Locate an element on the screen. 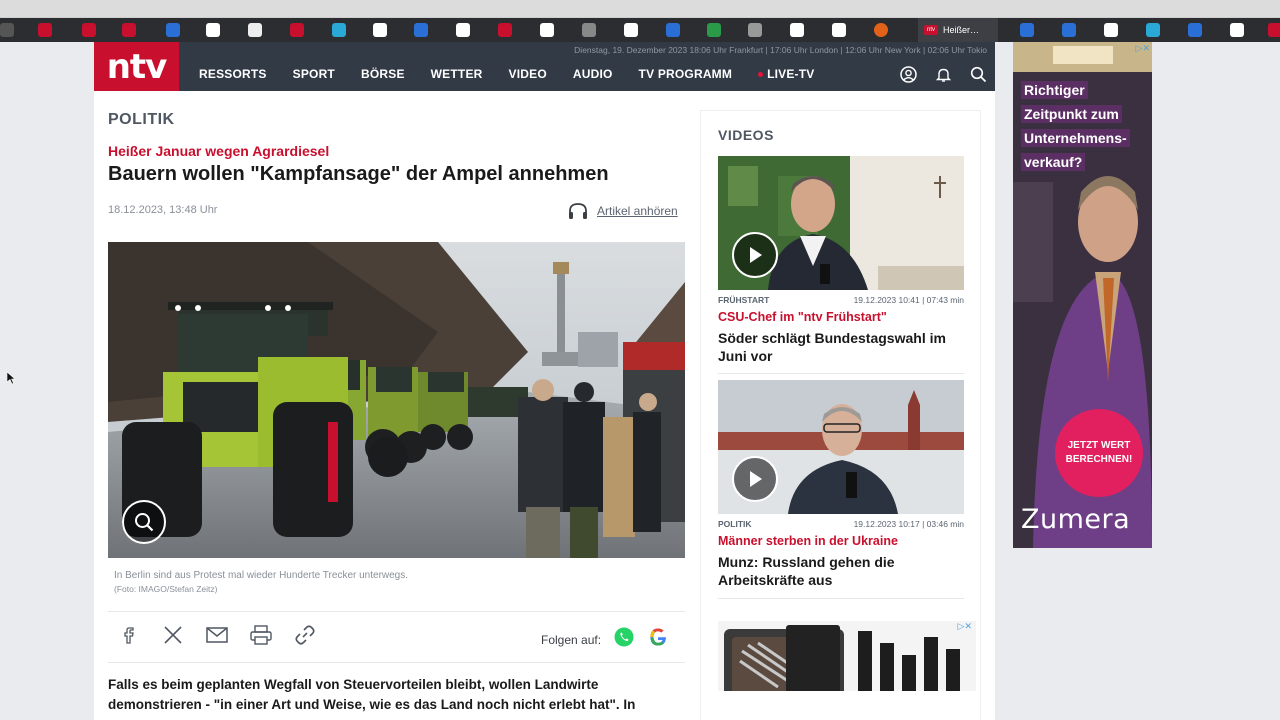 The height and width of the screenshot is (720, 1280). ad-headline-line: Zeitpunkt zum is located at coordinates (1071, 114).